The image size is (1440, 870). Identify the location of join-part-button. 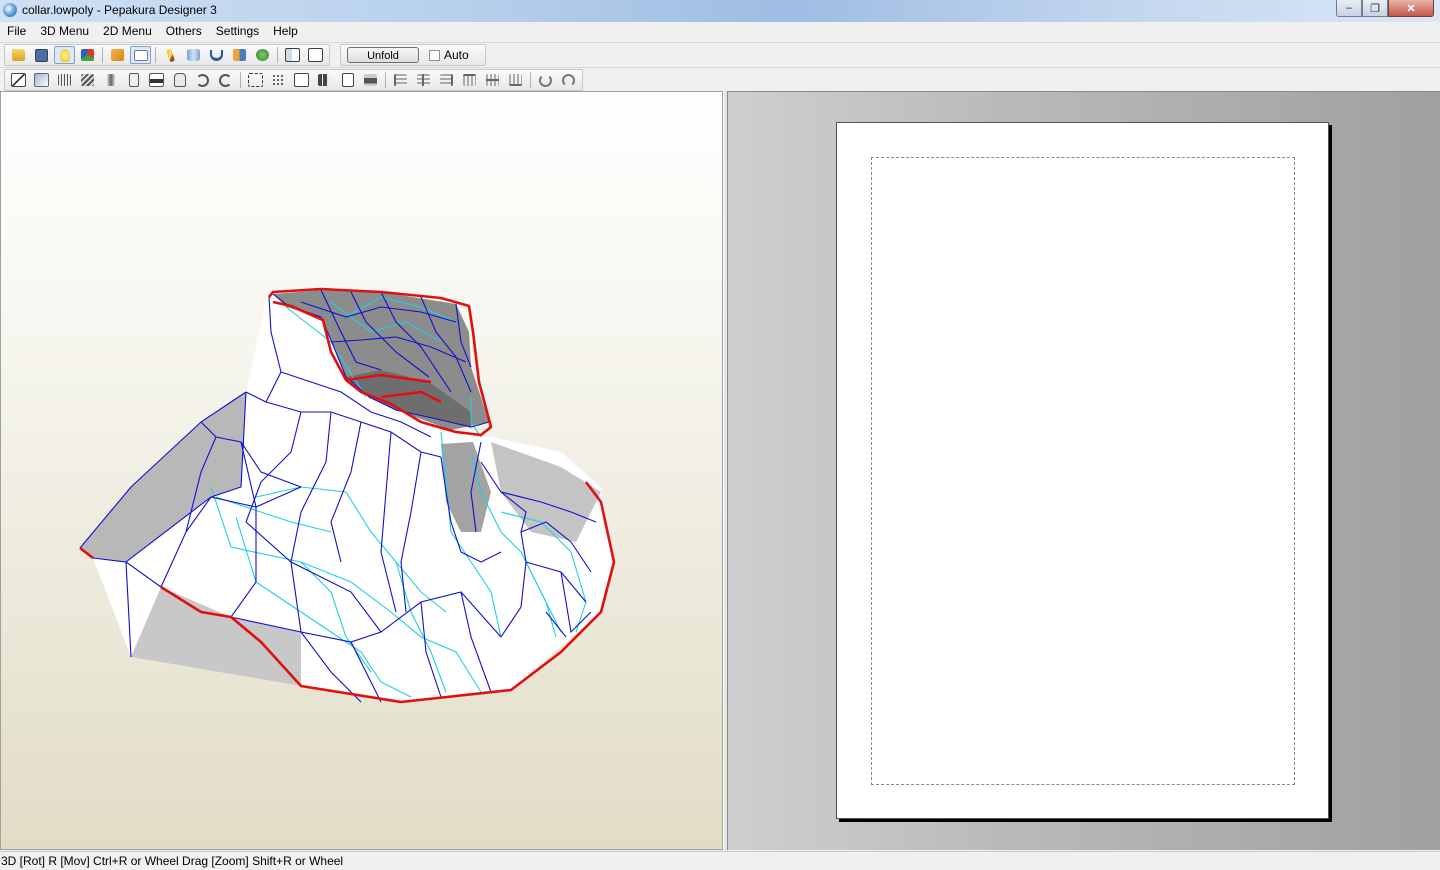
(110, 80).